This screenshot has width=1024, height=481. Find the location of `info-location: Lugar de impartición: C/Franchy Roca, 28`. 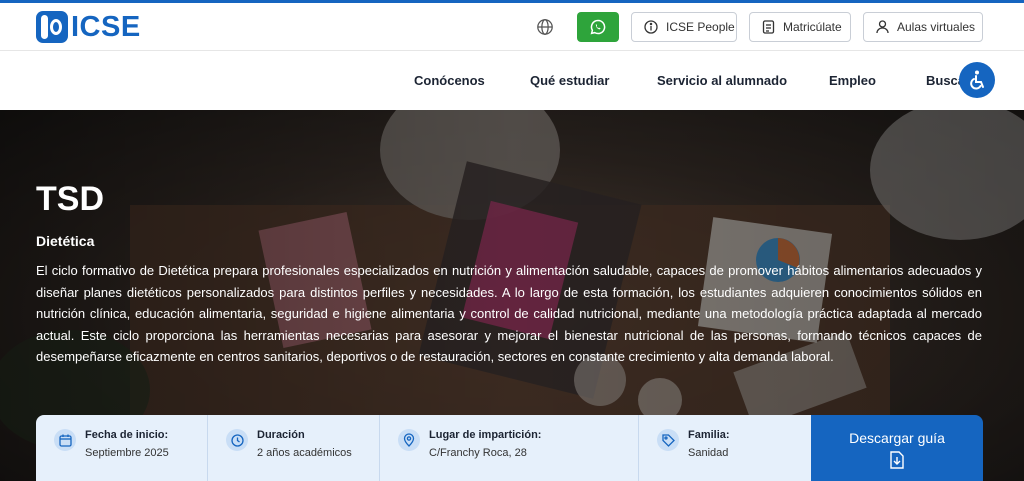

info-location: Lugar de impartición: C/Franchy Roca, 28 is located at coordinates (509, 448).